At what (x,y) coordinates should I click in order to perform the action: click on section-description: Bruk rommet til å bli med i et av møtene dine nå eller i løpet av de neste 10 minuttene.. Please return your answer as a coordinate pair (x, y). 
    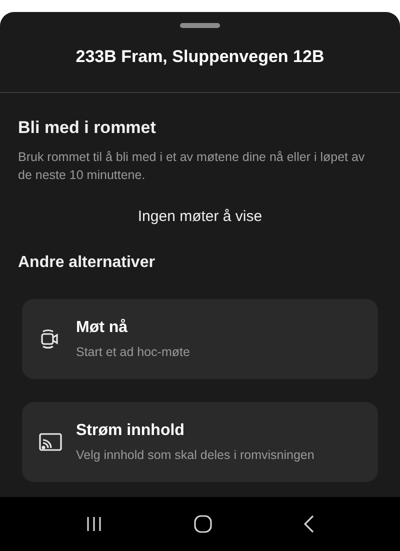
    Looking at the image, I should click on (192, 166).